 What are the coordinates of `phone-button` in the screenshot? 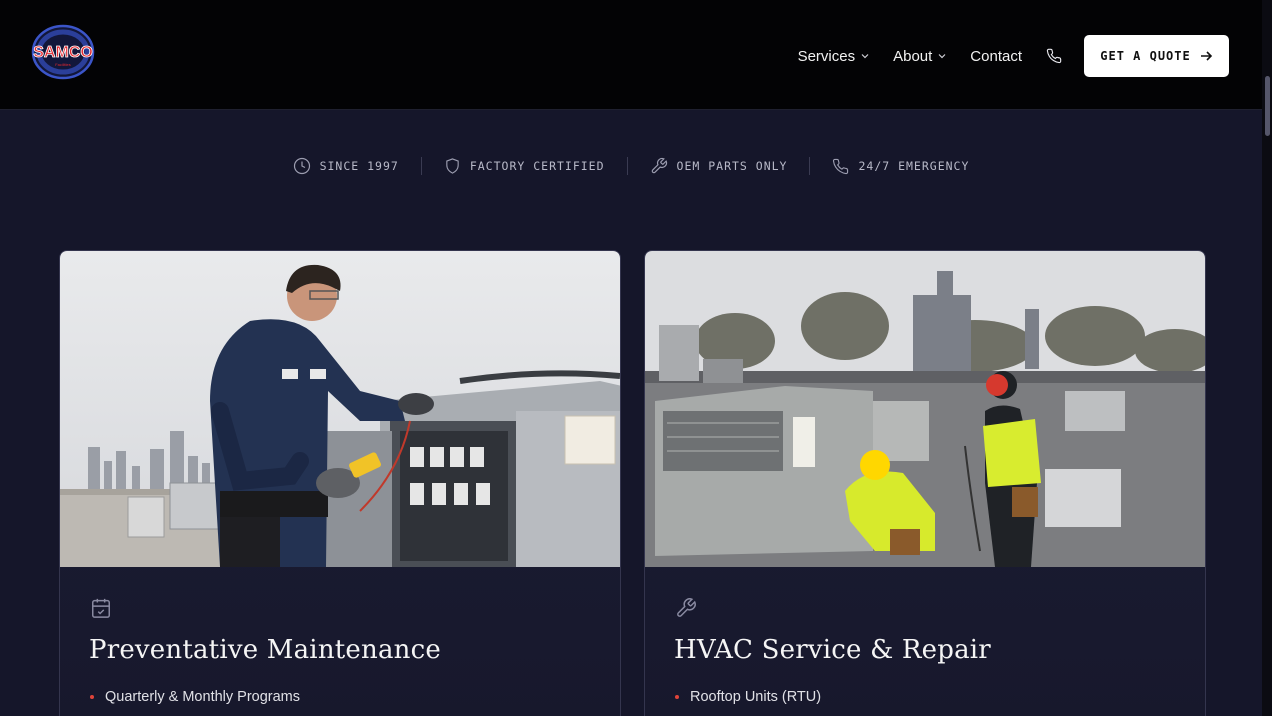 It's located at (1054, 56).